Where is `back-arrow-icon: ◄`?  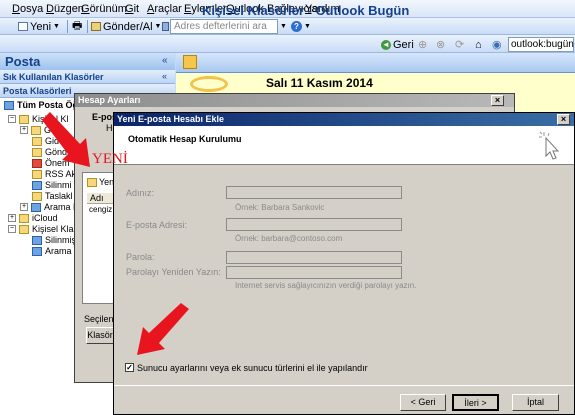
back-arrow-icon: ◄ is located at coordinates (386, 44).